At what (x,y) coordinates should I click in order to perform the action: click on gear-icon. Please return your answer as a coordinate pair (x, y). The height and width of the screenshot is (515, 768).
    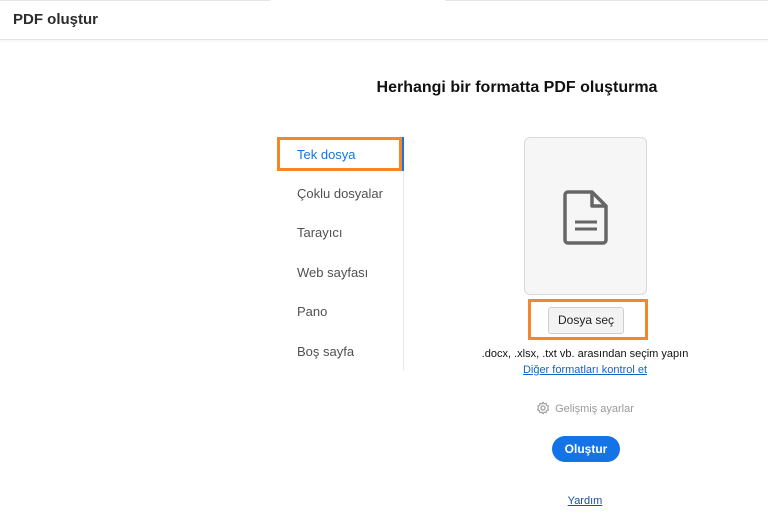
    Looking at the image, I should click on (543, 408).